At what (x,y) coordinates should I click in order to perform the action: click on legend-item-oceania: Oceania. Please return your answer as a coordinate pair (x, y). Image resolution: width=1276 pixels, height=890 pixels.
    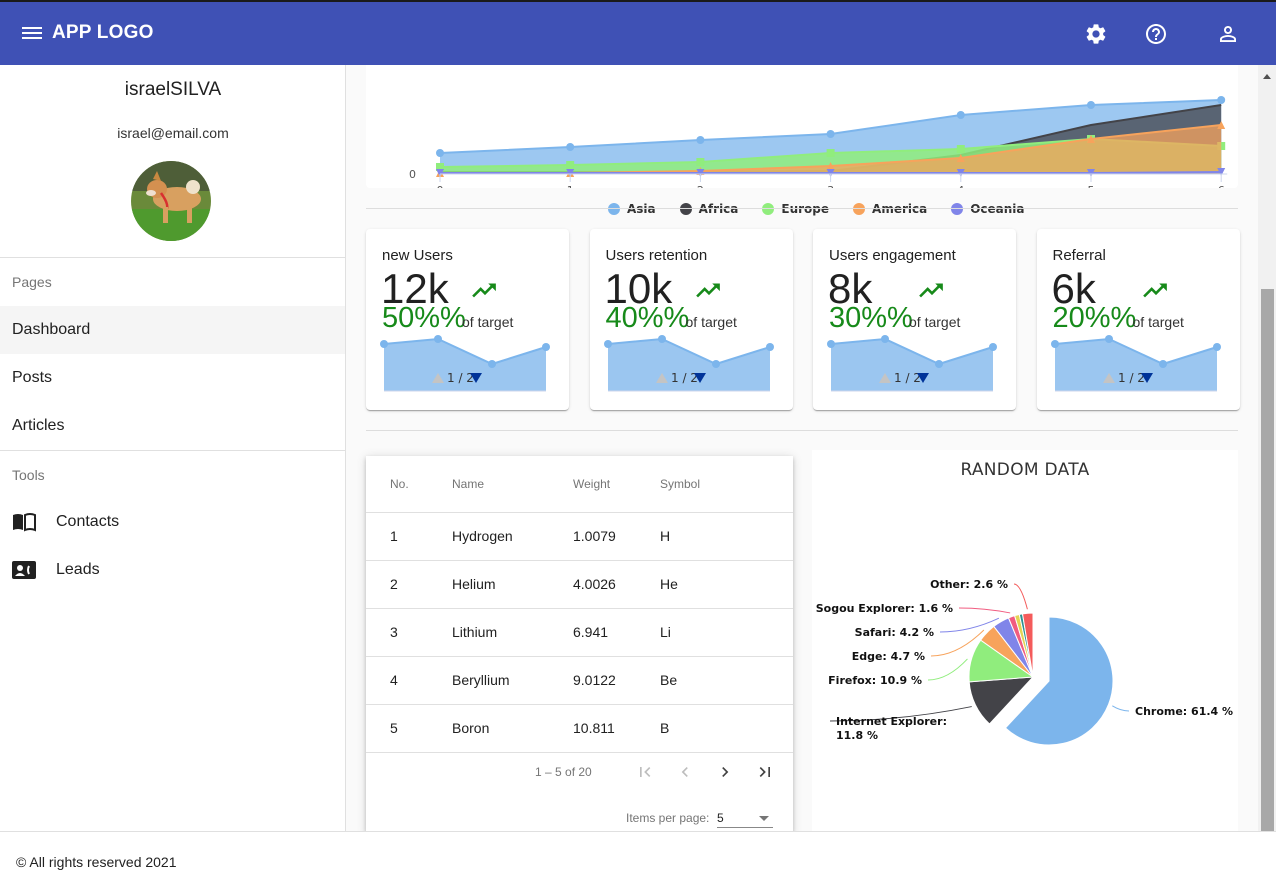
    Looking at the image, I should click on (988, 209).